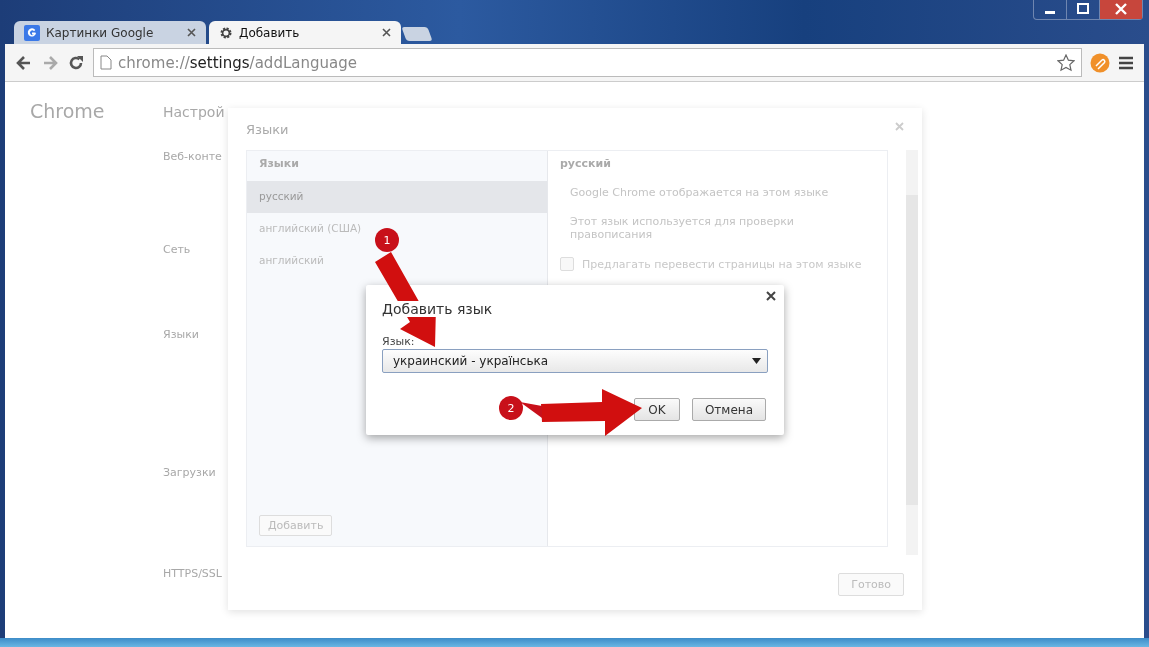 This screenshot has width=1149, height=647. Describe the element at coordinates (189, 472) in the screenshot. I see `section-heading: Загрузки` at that location.